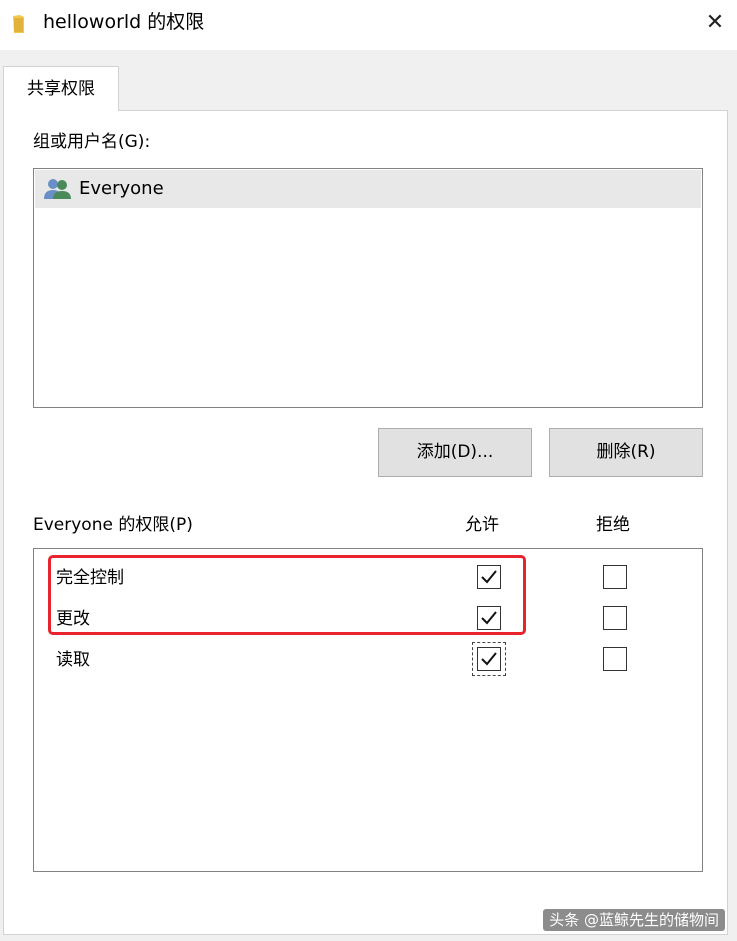 The image size is (737, 941). What do you see at coordinates (57, 189) in the screenshot?
I see `users-icon` at bounding box center [57, 189].